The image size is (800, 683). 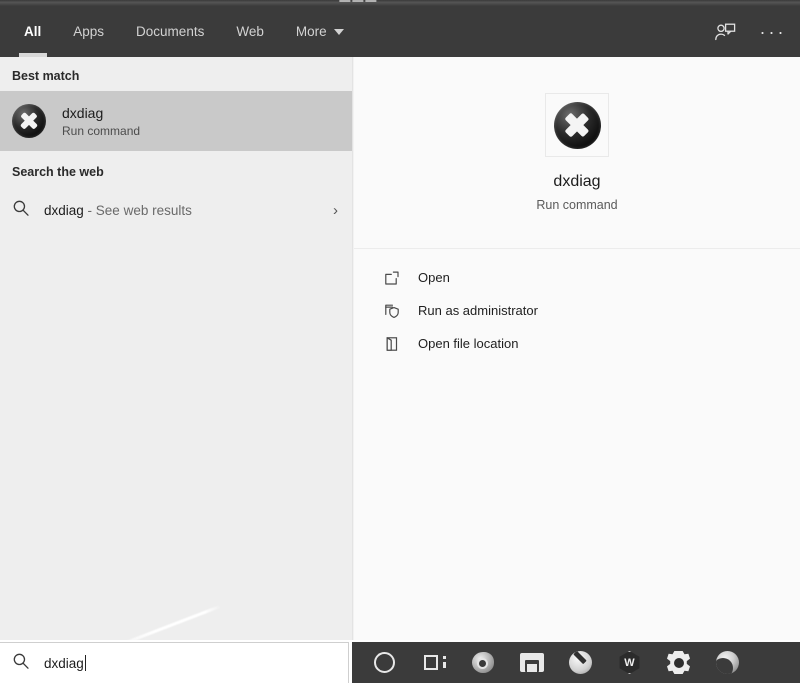 I want to click on tab-web-label: Web, so click(x=250, y=31).